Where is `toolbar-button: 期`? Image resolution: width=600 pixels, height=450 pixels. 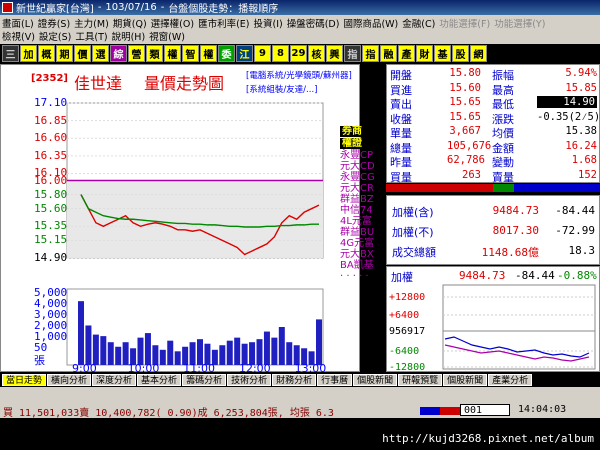 toolbar-button: 期 is located at coordinates (64, 53).